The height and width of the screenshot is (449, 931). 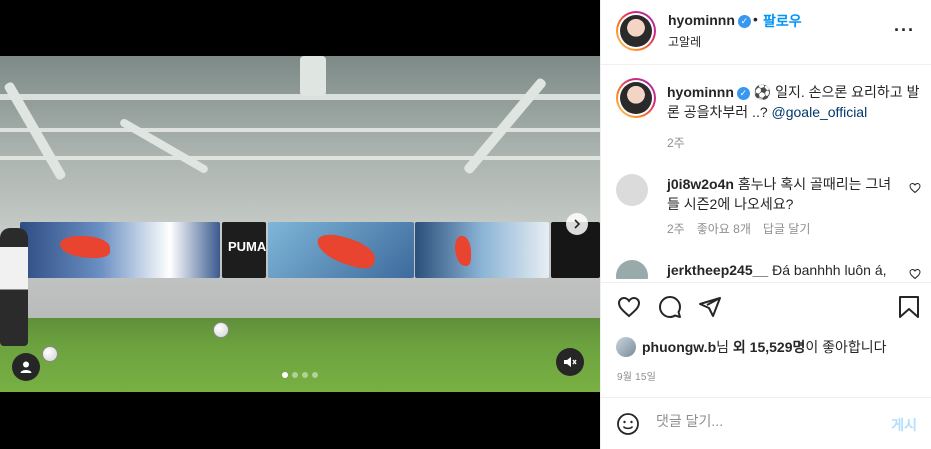 I want to click on more-icon: ···, so click(x=904, y=30).